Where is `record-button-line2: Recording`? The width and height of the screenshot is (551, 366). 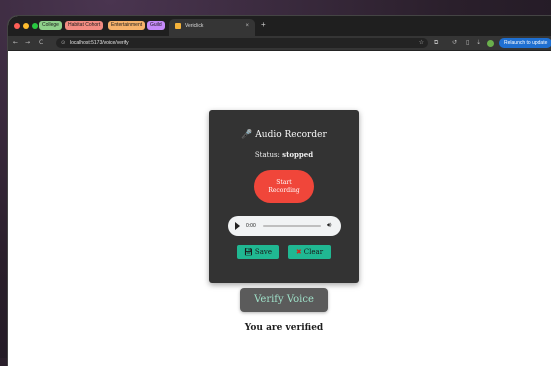 record-button-line2: Recording is located at coordinates (284, 190).